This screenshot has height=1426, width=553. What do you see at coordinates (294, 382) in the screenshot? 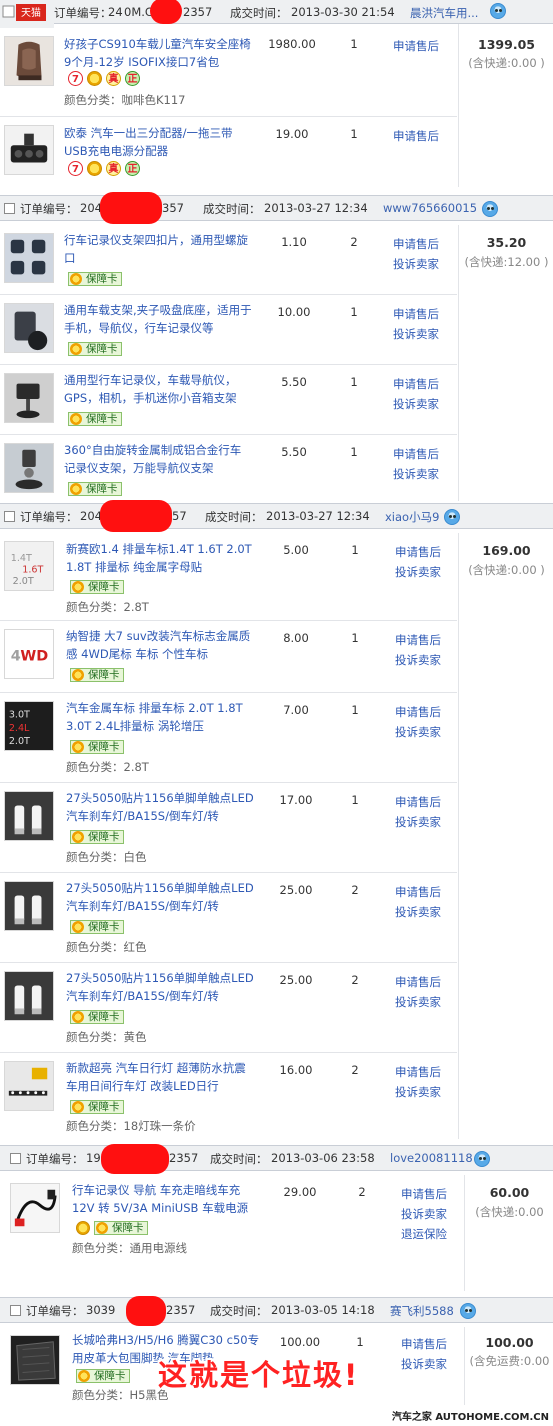
I see `unit-price: 5.50` at bounding box center [294, 382].